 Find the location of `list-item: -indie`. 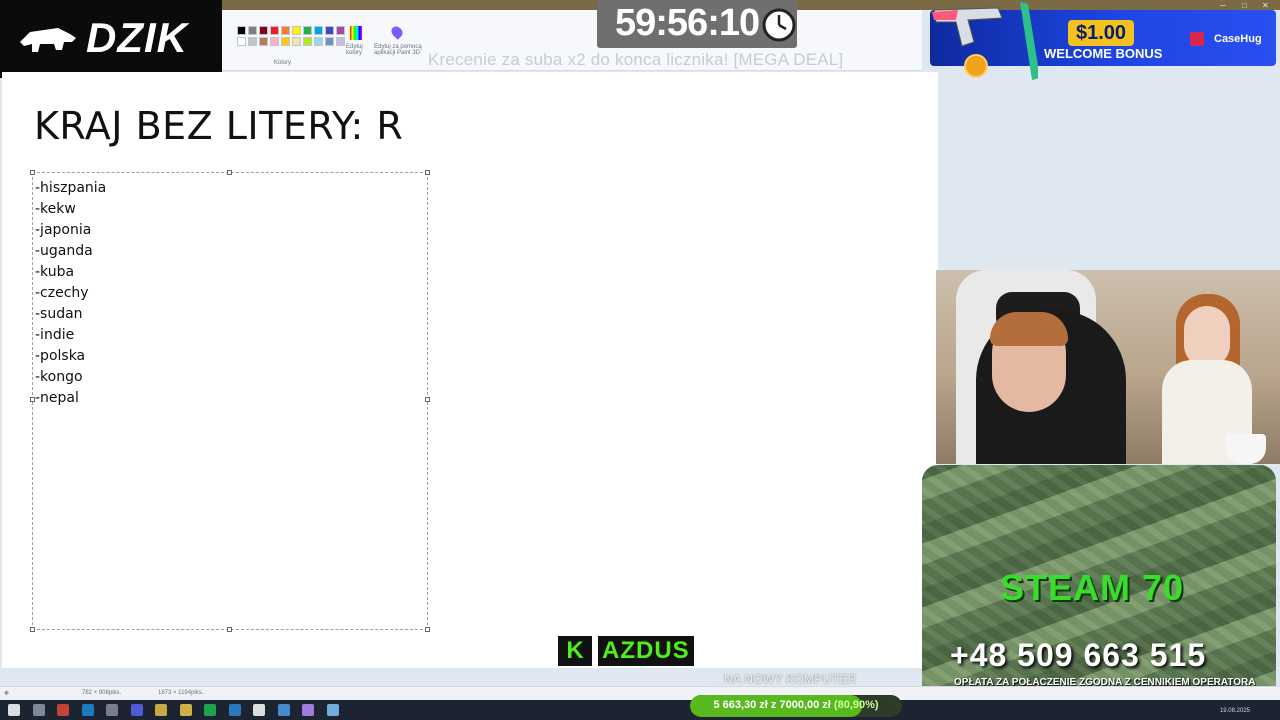

list-item: -indie is located at coordinates (55, 335).